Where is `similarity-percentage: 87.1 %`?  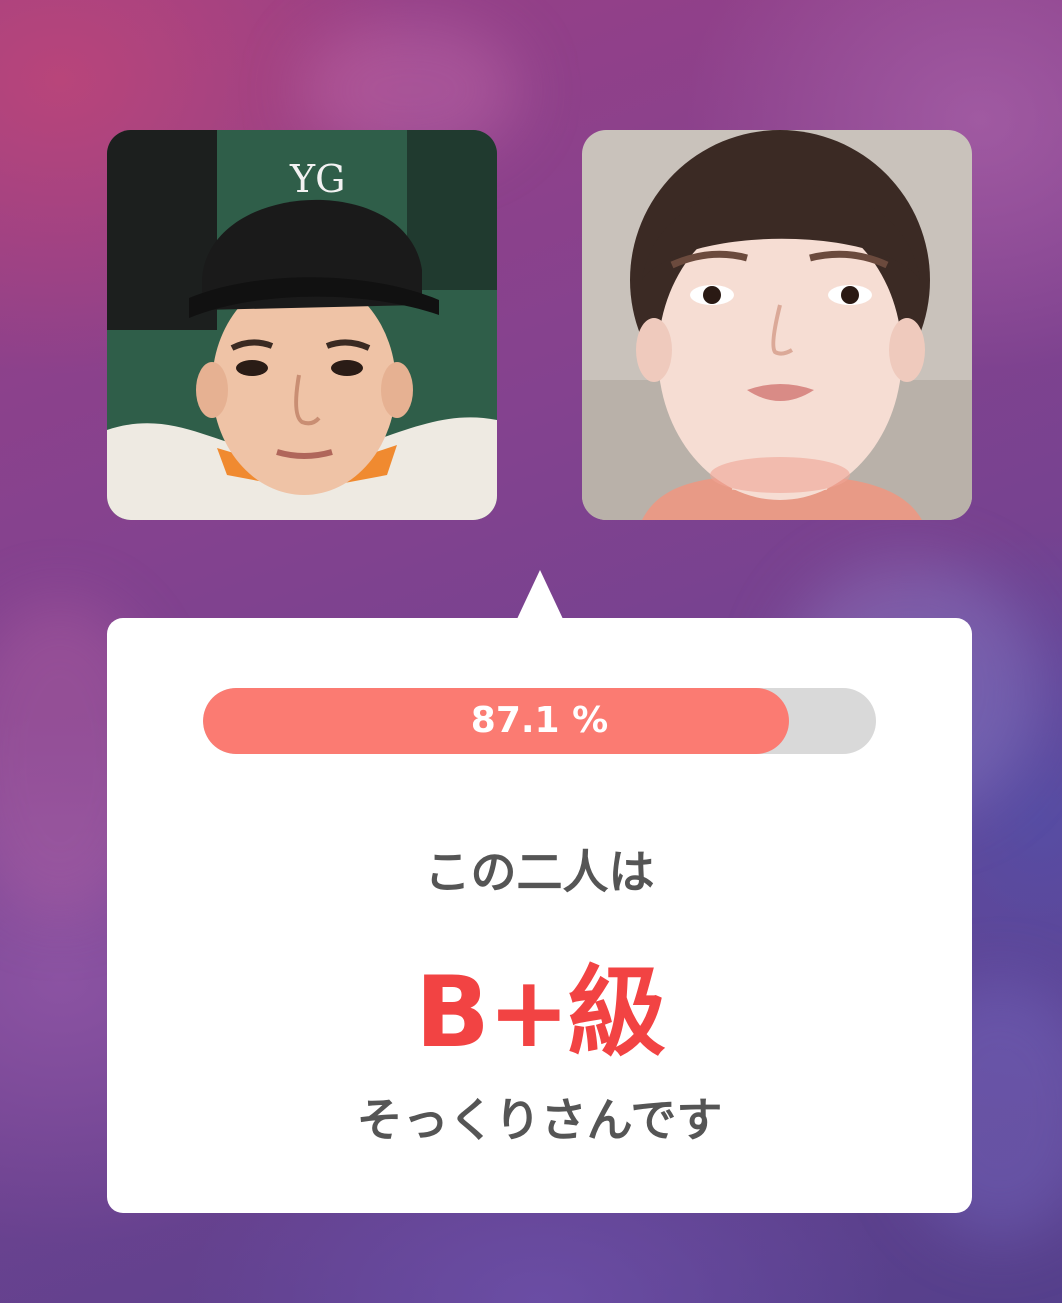
similarity-percentage: 87.1 % is located at coordinates (539, 720).